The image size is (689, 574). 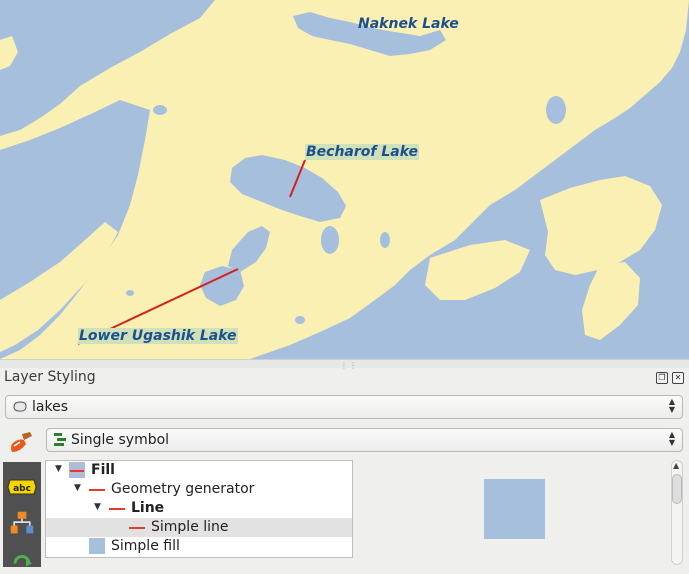 I want to click on polygon-layer-icon, so click(x=20, y=406).